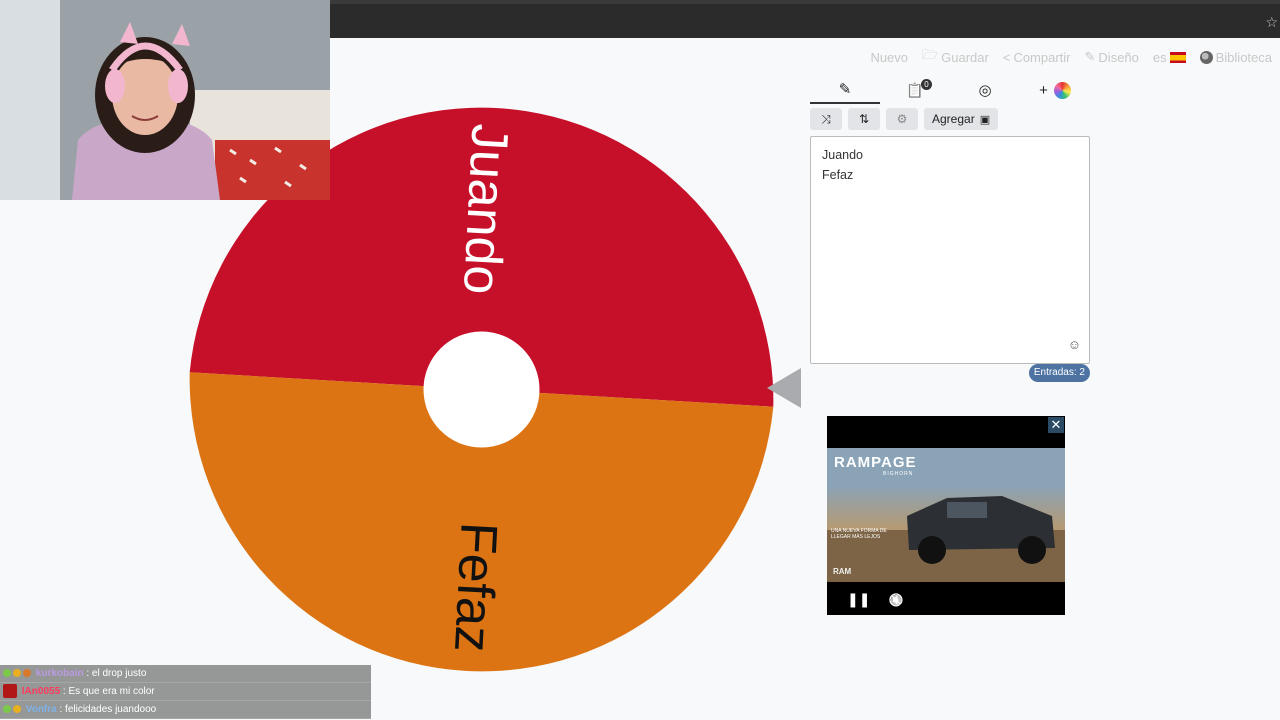 The width and height of the screenshot is (1280, 720). What do you see at coordinates (953, 119) in the screenshot?
I see `add-image-label: Agregar` at bounding box center [953, 119].